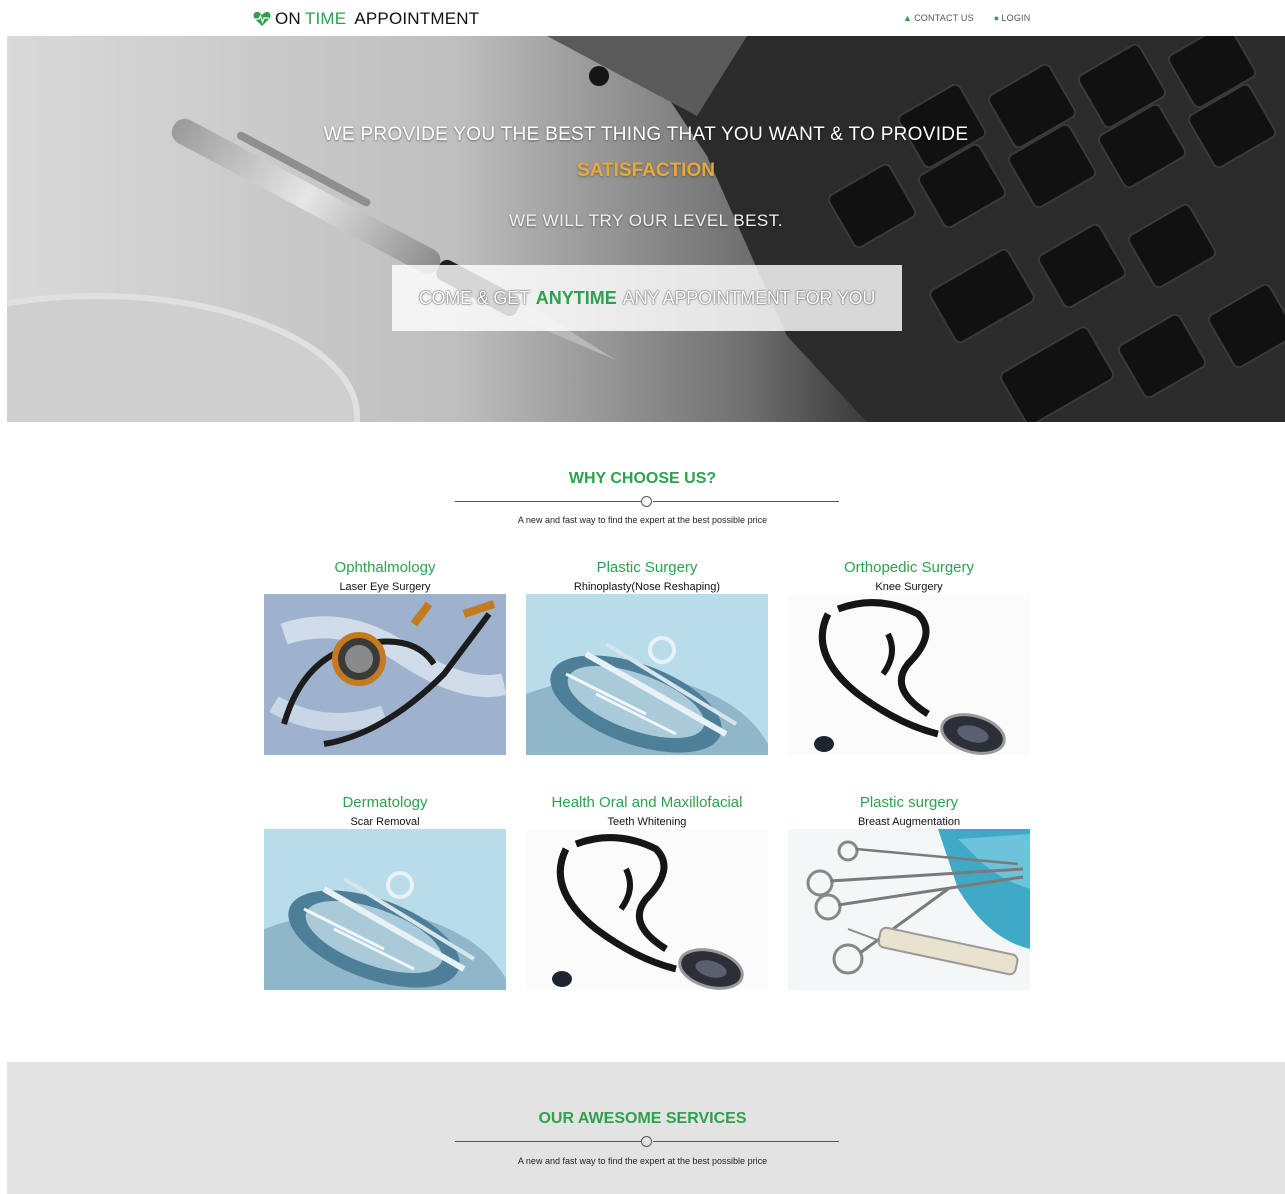  I want to click on specialty-card-orthopedic-surgery: Orthopedic Surgery Knee Surgery, so click(909, 656).